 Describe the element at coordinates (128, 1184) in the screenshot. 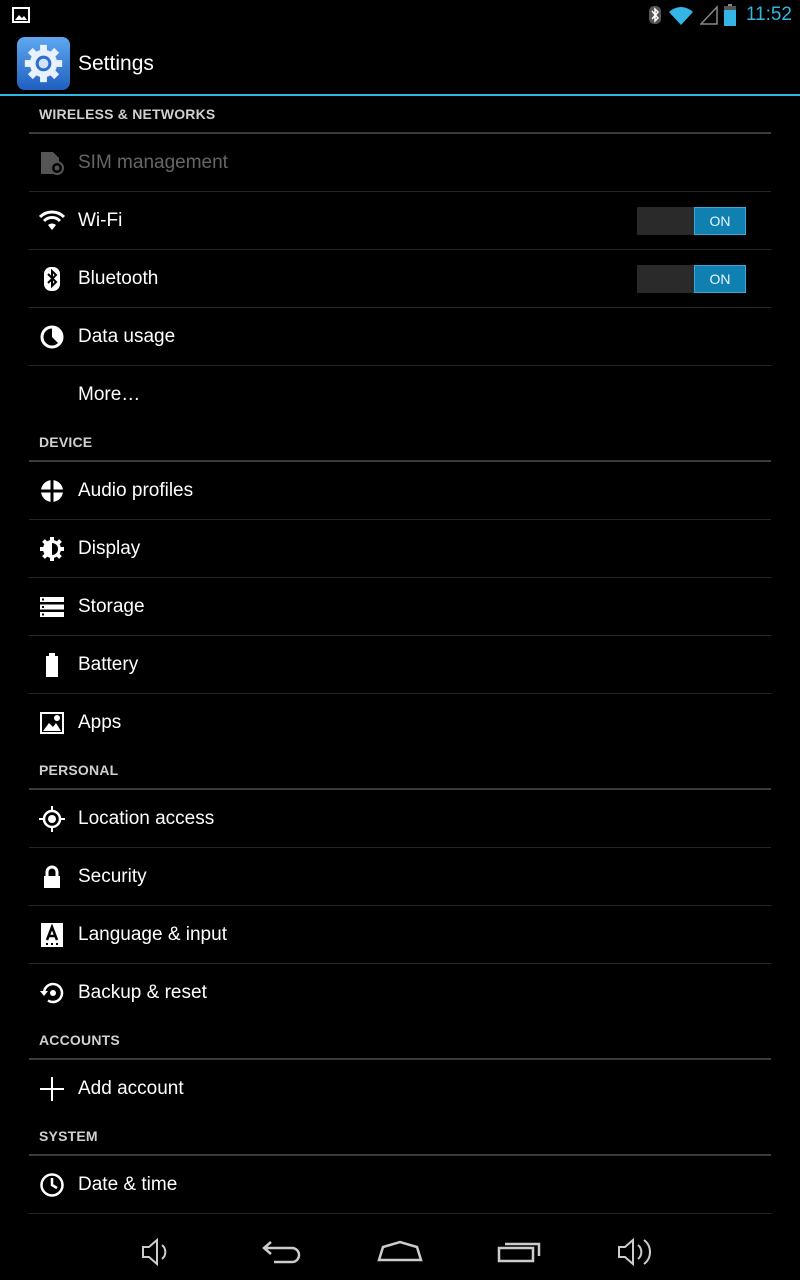

I see `item-label: Date & time` at that location.